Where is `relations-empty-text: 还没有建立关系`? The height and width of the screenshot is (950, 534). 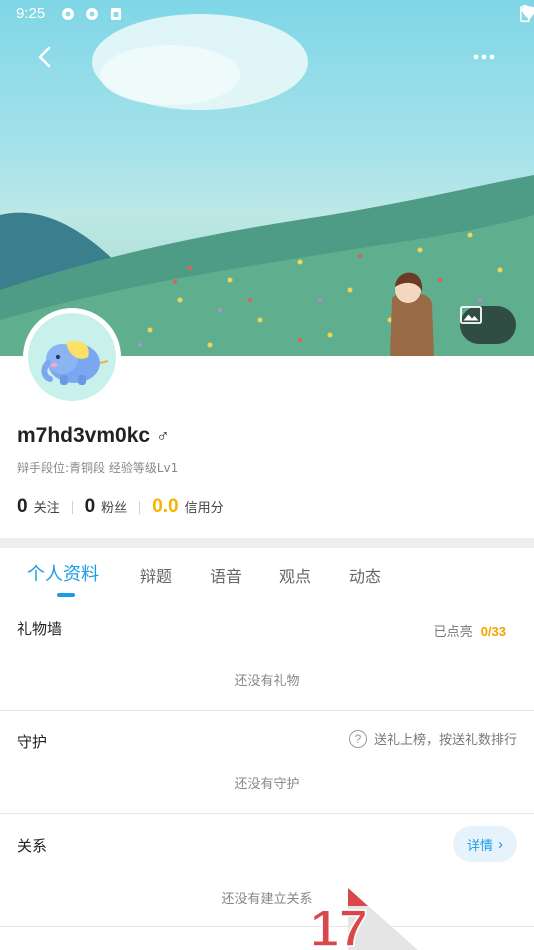 relations-empty-text: 还没有建立关系 is located at coordinates (267, 899).